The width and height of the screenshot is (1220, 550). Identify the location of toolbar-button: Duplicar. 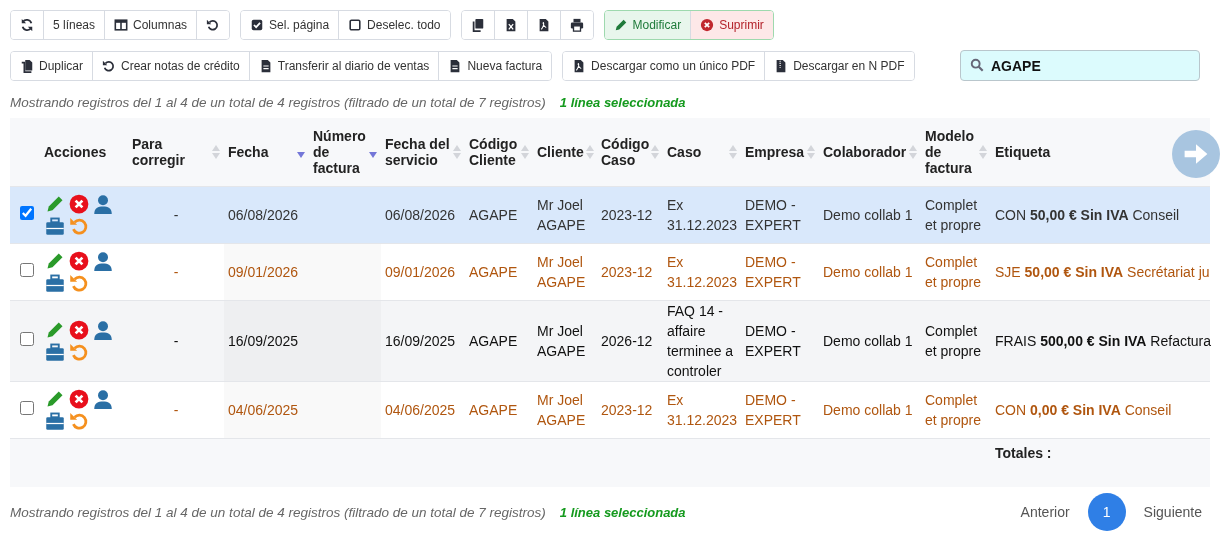
(52, 65).